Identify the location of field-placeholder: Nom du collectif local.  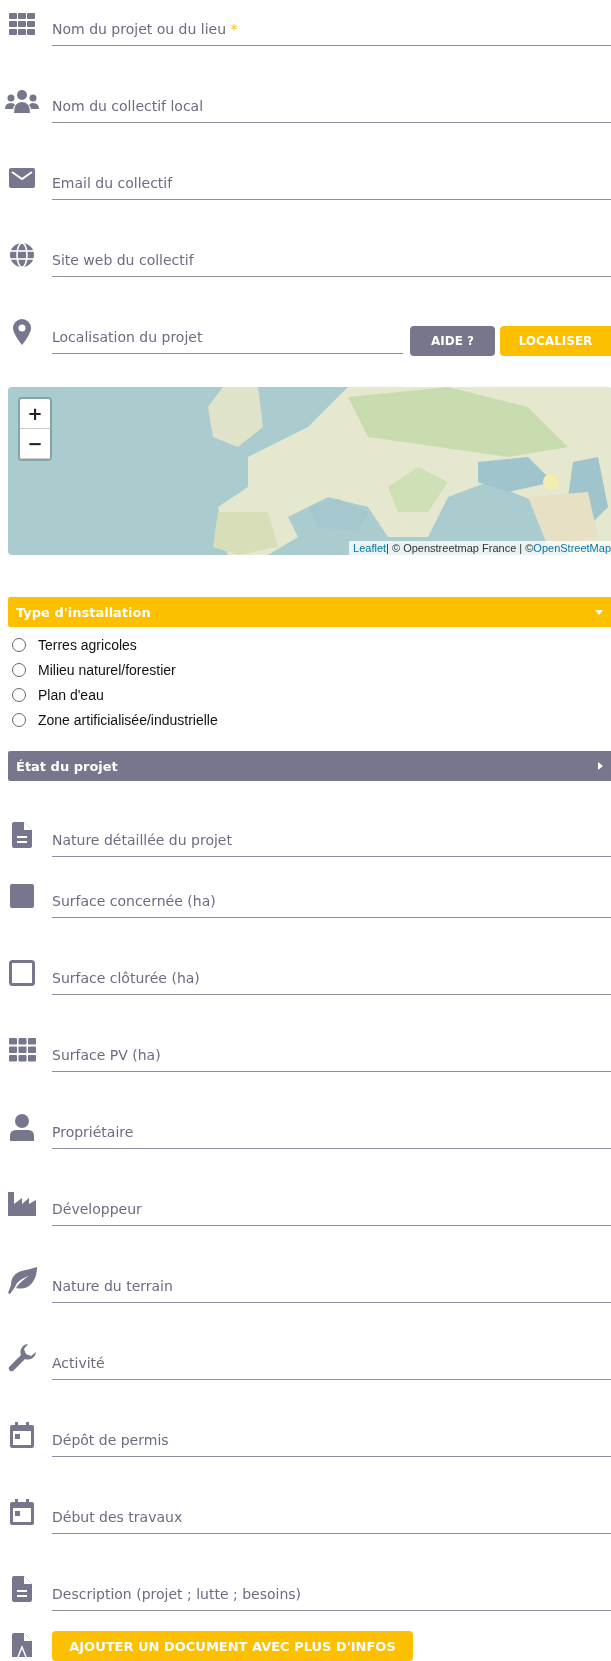
(128, 106).